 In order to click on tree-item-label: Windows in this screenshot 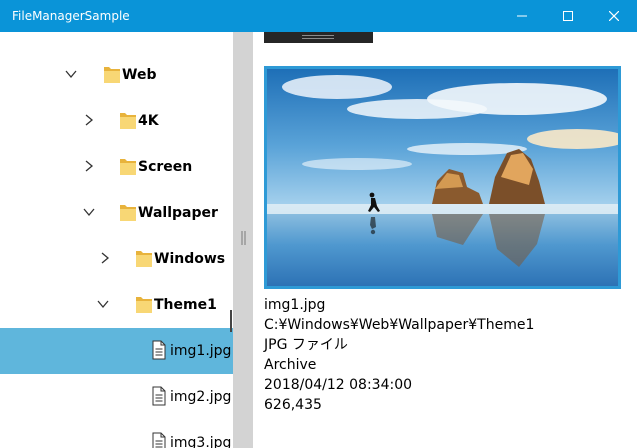, I will do `click(190, 259)`.